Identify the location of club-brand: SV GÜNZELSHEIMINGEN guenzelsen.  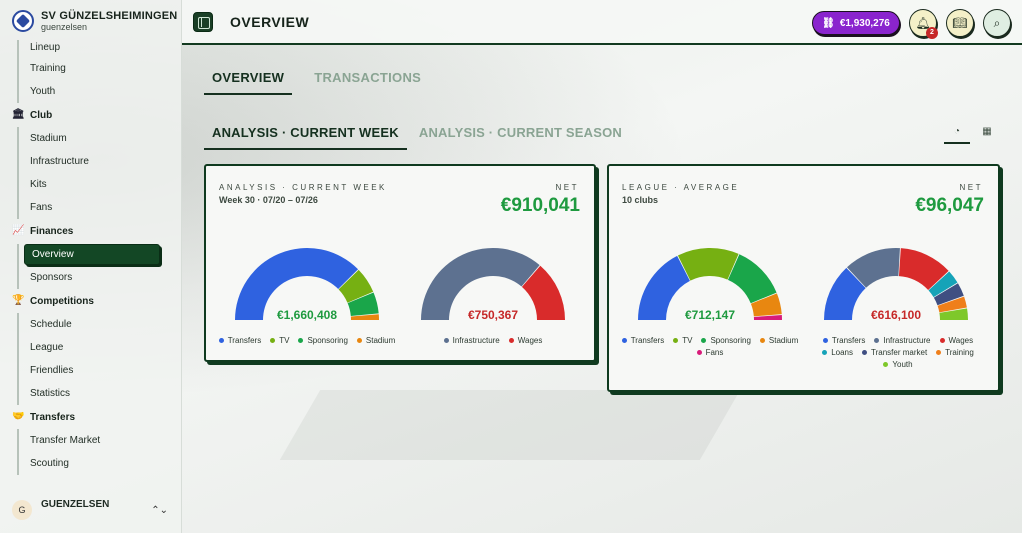
(94, 21).